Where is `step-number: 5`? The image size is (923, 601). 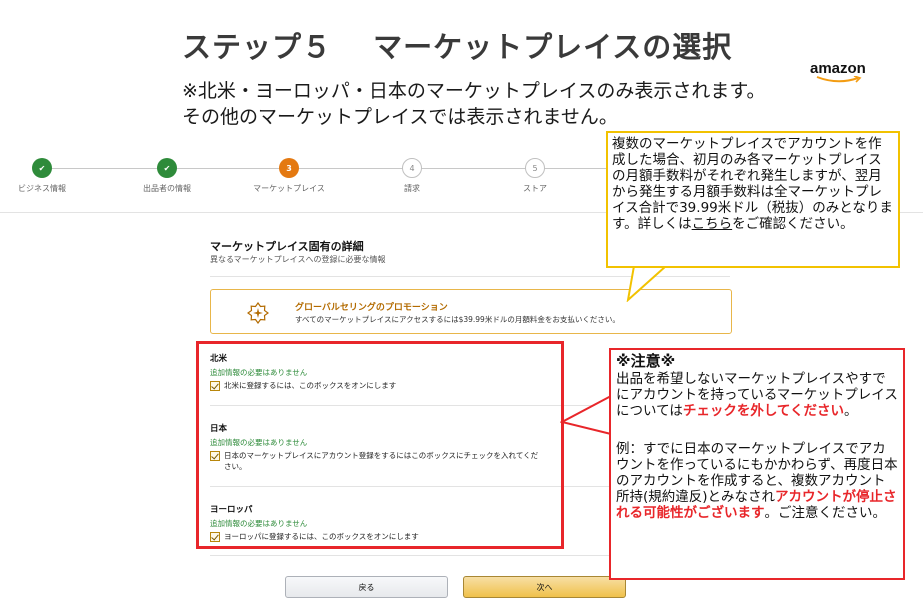 step-number: 5 is located at coordinates (535, 168).